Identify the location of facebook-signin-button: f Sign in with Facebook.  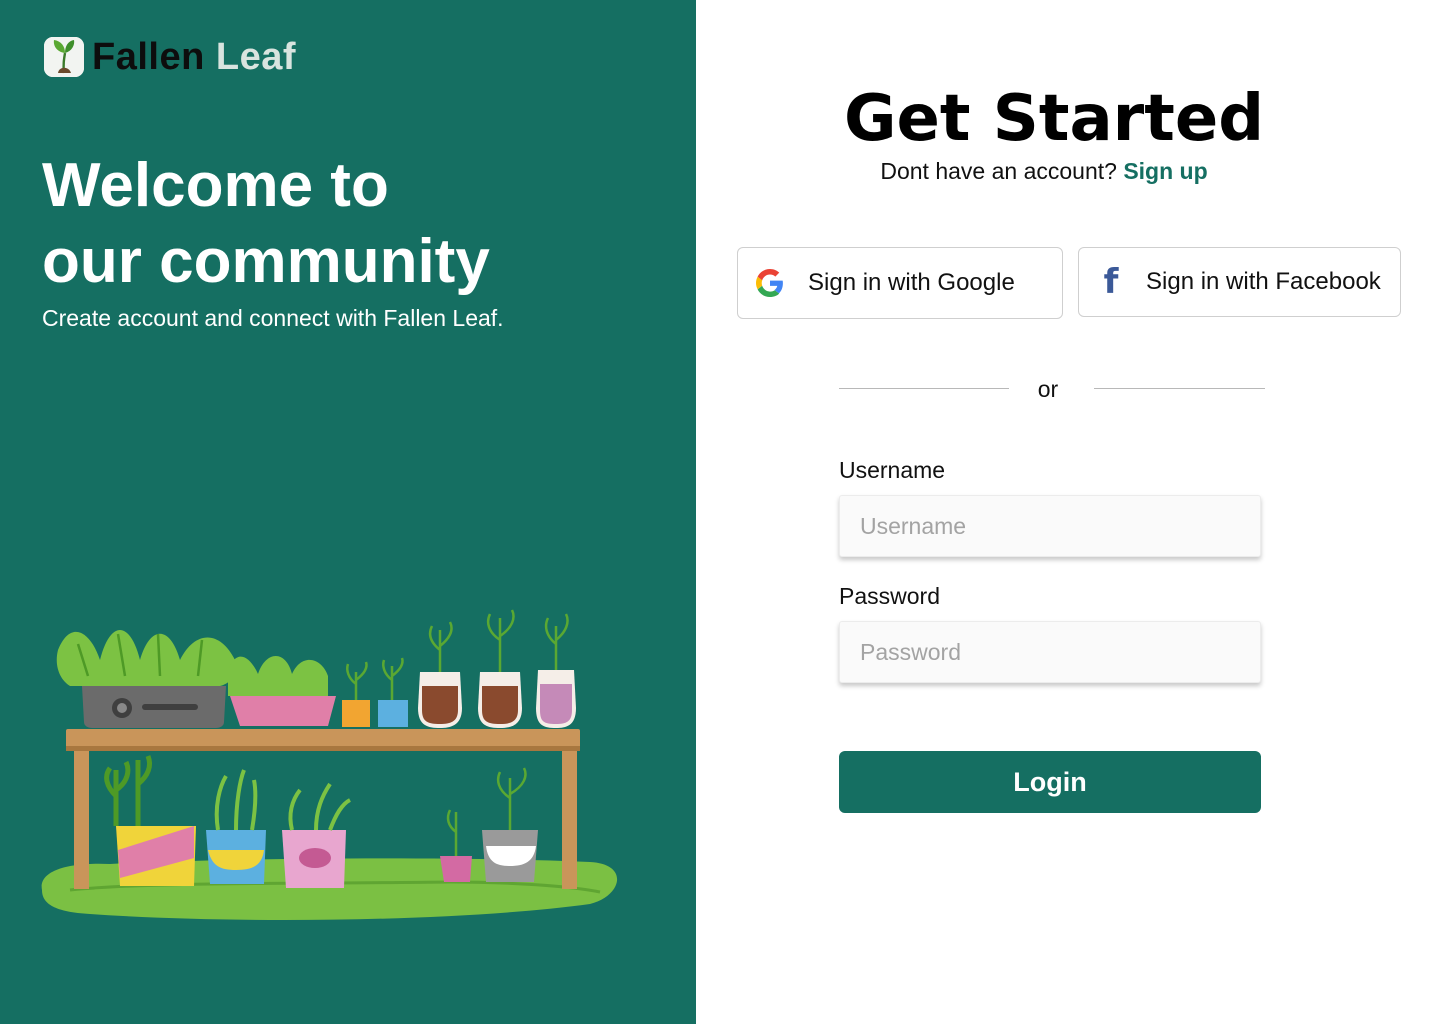
(1239, 282).